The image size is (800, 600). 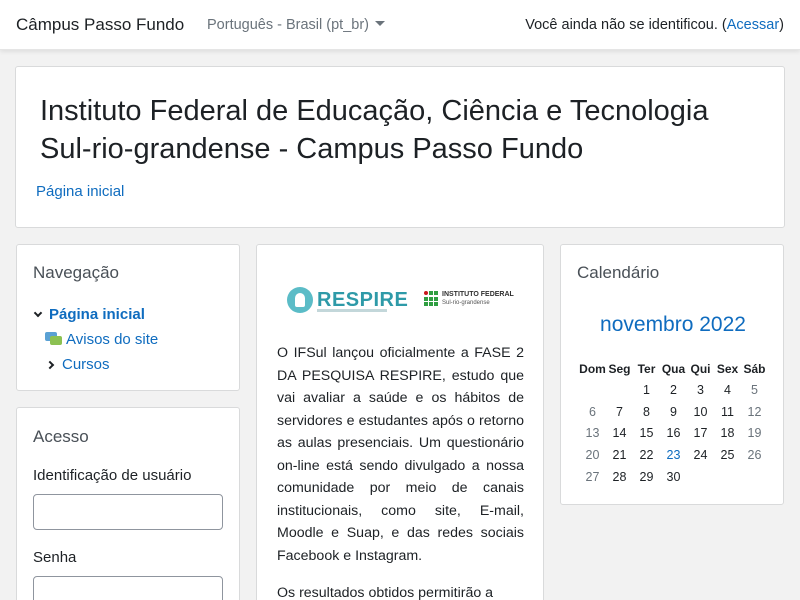 What do you see at coordinates (128, 588) in the screenshot?
I see `password-input` at bounding box center [128, 588].